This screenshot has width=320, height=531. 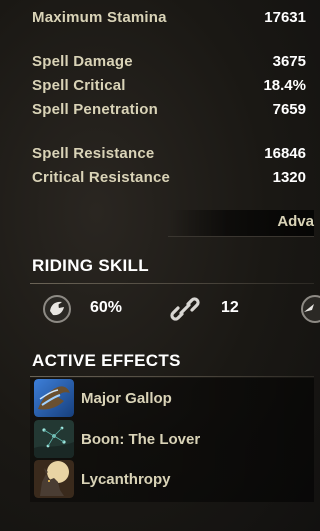 I want to click on riding-skill-title: RIDING SKILL, so click(x=90, y=265).